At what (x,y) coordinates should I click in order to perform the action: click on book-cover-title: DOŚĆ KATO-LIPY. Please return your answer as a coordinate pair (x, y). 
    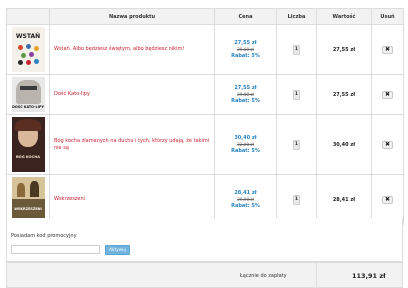
    Looking at the image, I should click on (28, 107).